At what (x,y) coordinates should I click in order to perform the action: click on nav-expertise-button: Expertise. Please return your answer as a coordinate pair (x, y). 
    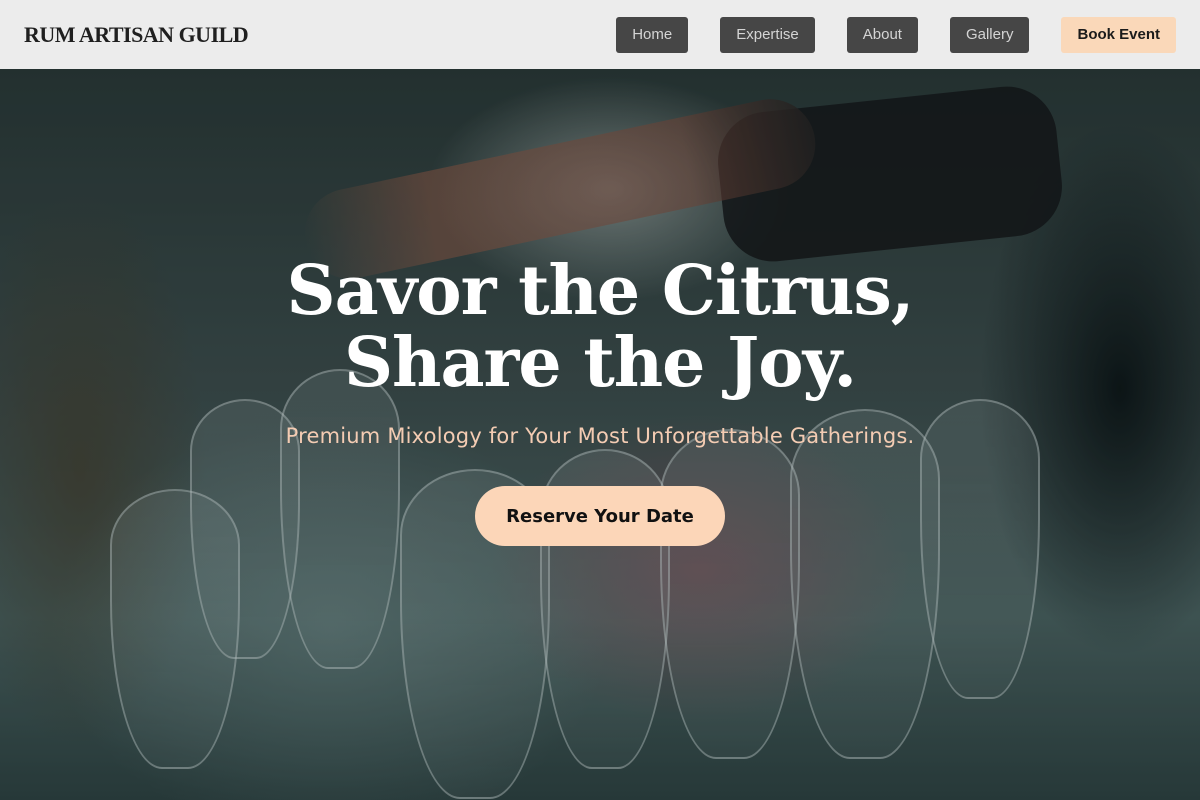
    Looking at the image, I should click on (767, 34).